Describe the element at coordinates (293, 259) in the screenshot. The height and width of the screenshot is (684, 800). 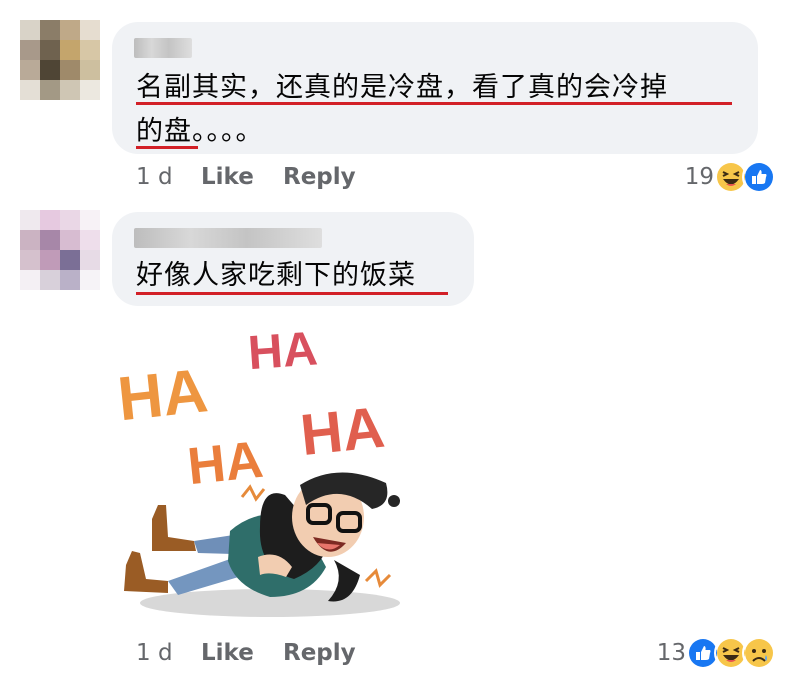
I see `comment-bubble: 好像人家吃剩下的饭菜` at that location.